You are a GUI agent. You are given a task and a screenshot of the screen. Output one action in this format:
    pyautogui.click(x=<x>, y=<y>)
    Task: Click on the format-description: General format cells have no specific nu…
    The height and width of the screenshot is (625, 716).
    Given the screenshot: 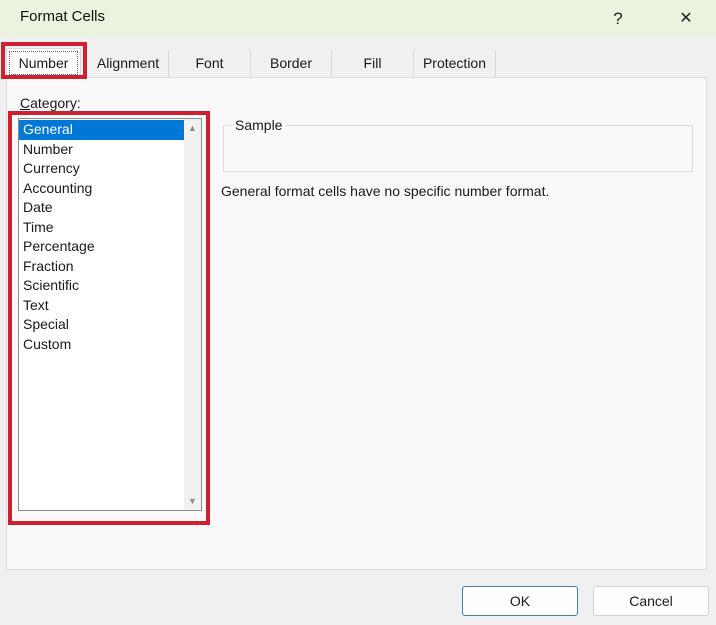 What is the action you would take?
    pyautogui.click(x=385, y=191)
    